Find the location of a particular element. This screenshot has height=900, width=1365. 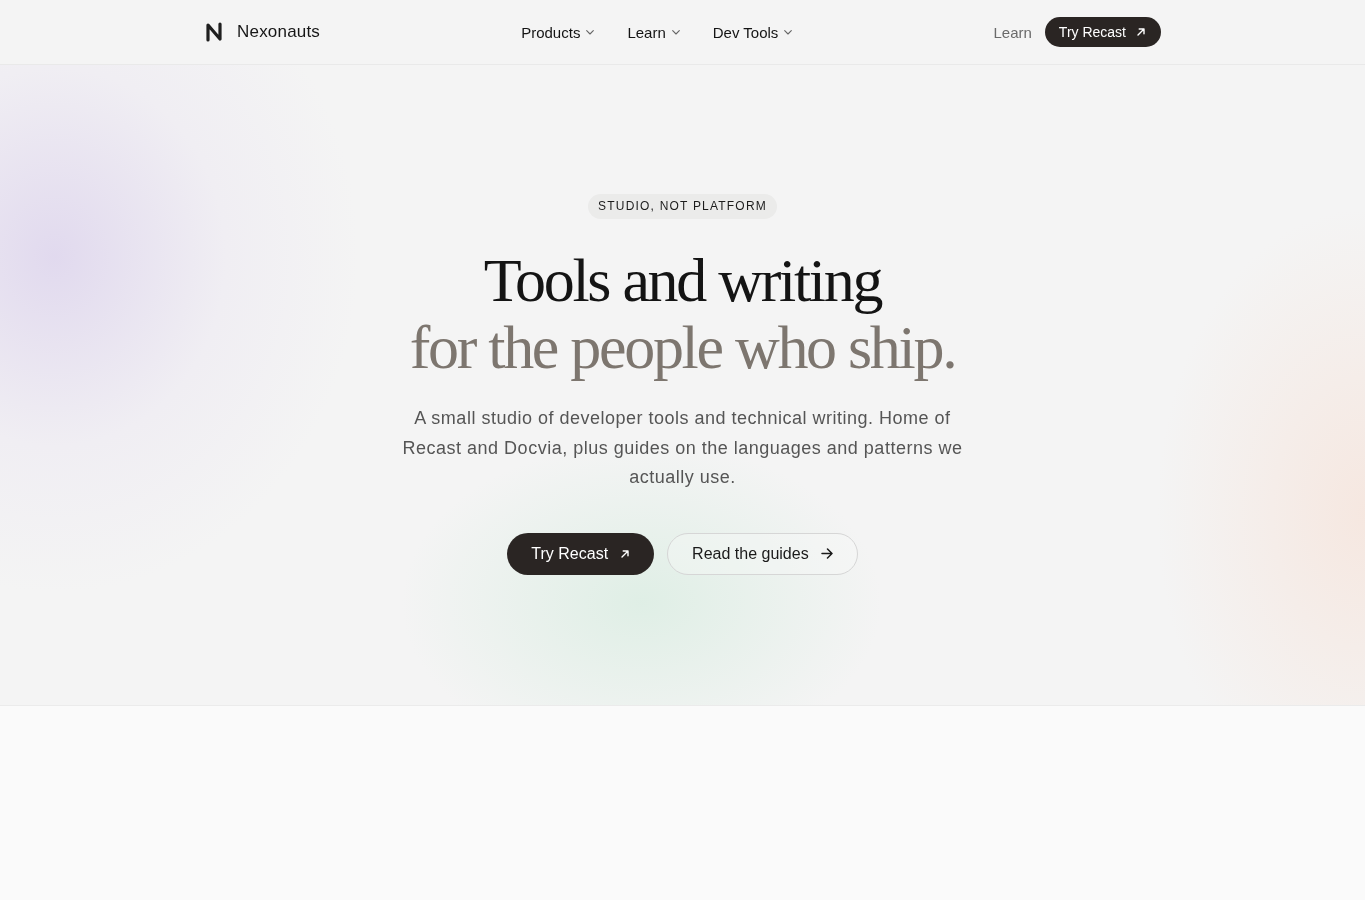

brand-name: Nexonauts is located at coordinates (279, 32).